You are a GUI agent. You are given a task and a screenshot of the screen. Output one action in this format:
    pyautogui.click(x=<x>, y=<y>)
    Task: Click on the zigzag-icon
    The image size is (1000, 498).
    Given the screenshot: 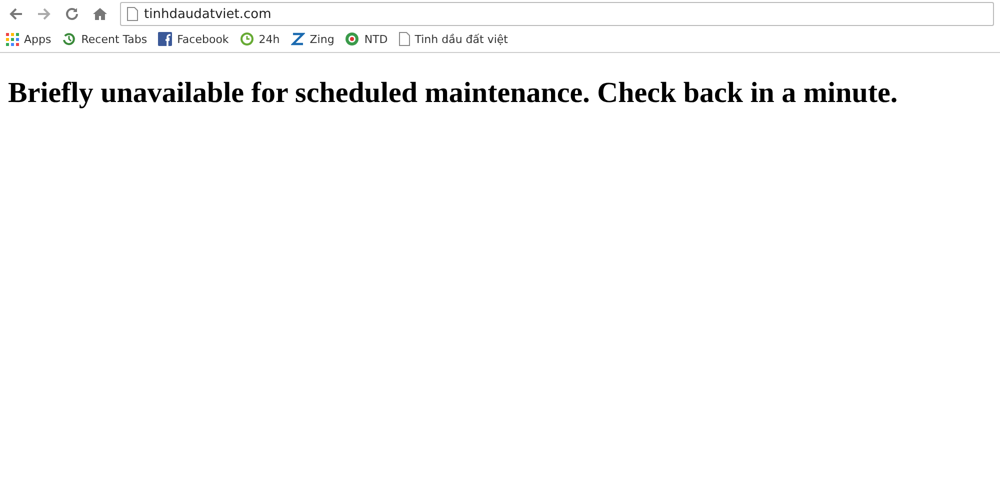 What is the action you would take?
    pyautogui.click(x=297, y=39)
    